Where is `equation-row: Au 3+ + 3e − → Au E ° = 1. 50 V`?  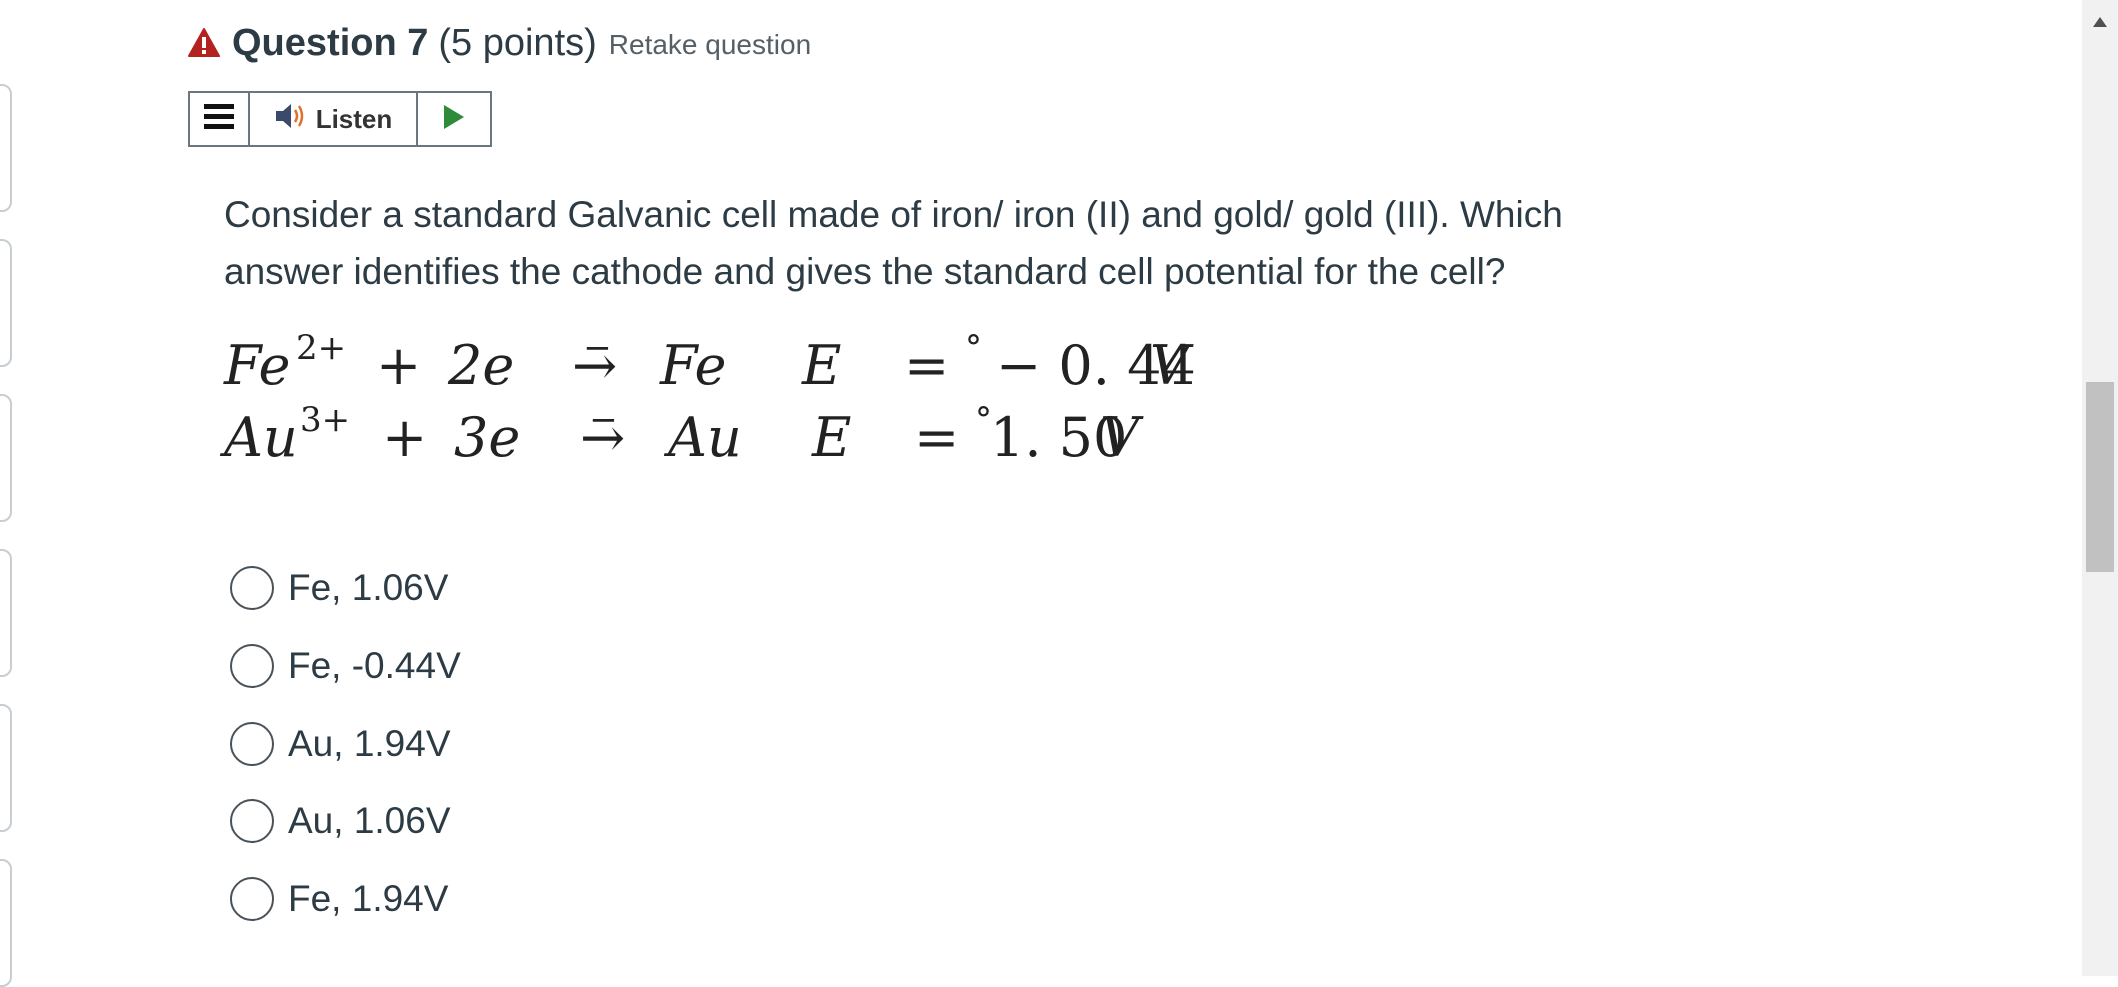 equation-row: Au 3+ + 3e − → Au E ° = 1. 50 V is located at coordinates (681, 434).